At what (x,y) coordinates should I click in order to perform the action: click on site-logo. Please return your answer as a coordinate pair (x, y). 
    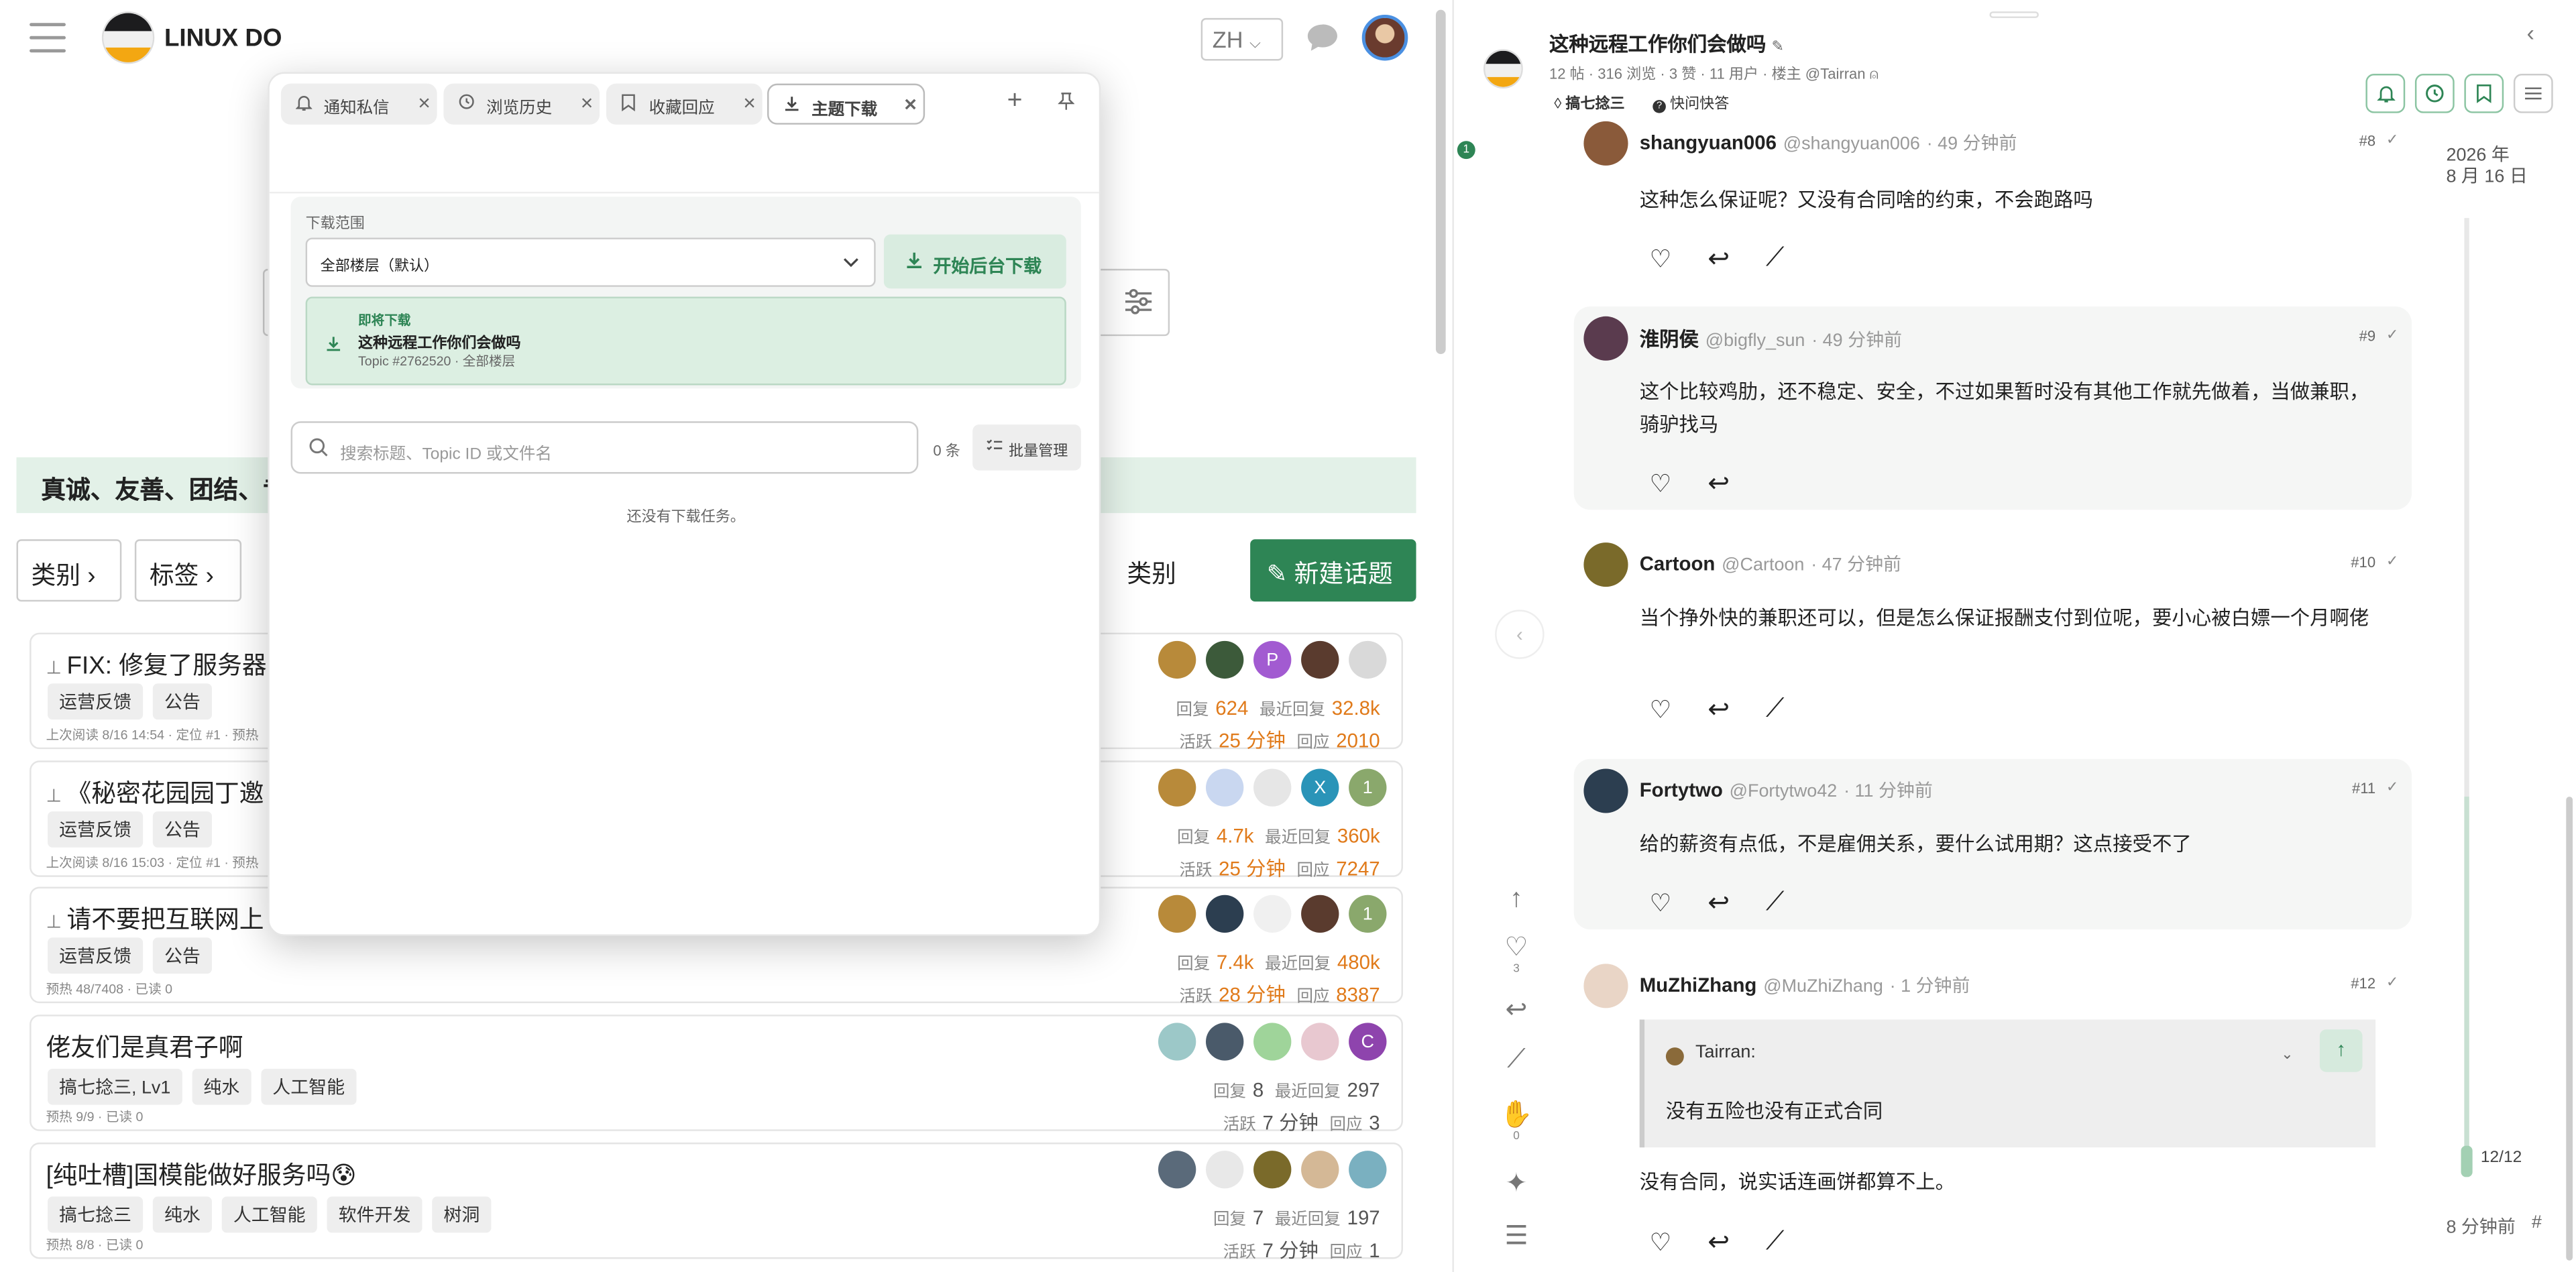
    Looking at the image, I should click on (128, 37).